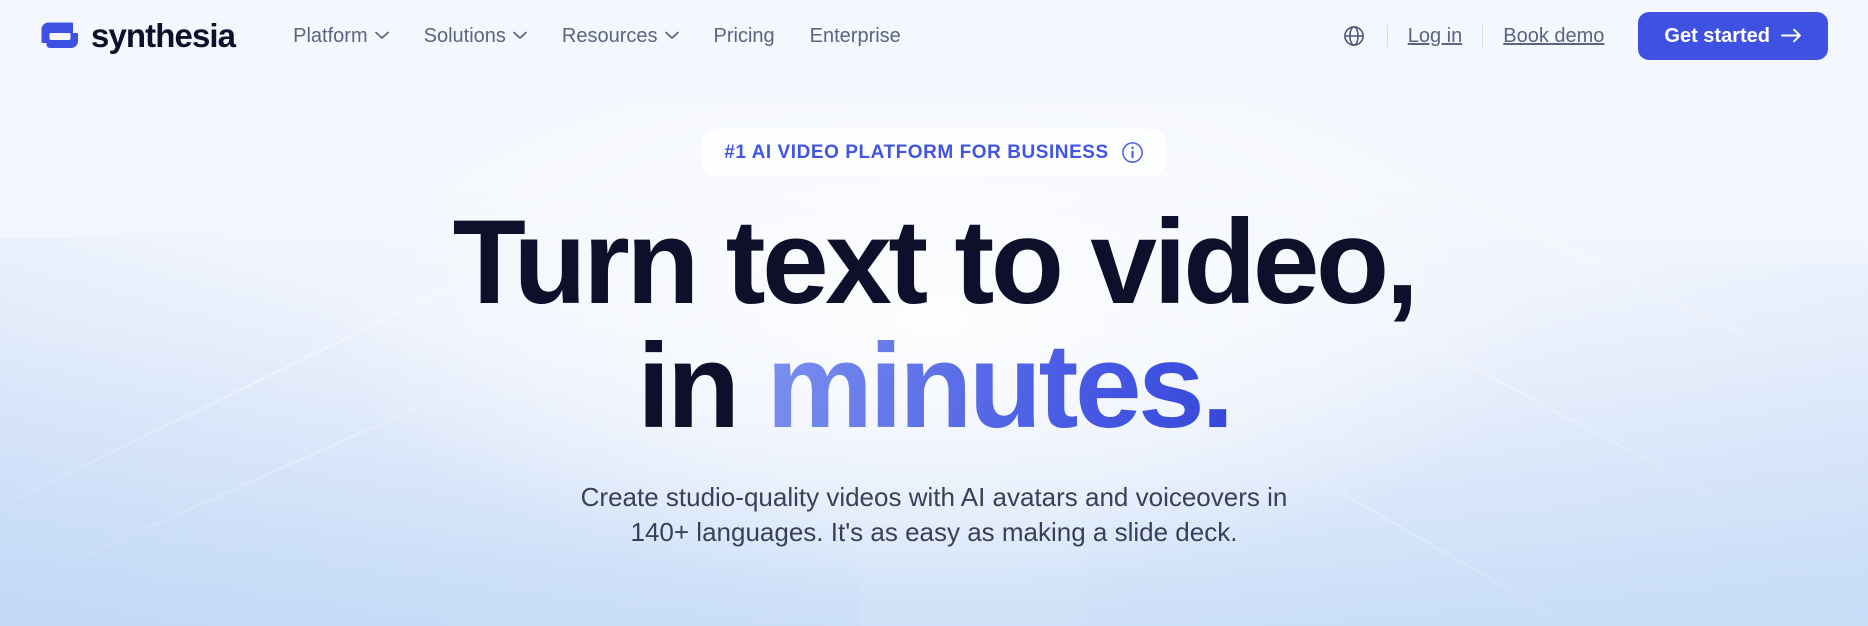 The width and height of the screenshot is (1868, 626). What do you see at coordinates (1717, 35) in the screenshot?
I see `get-started-label: Get started` at bounding box center [1717, 35].